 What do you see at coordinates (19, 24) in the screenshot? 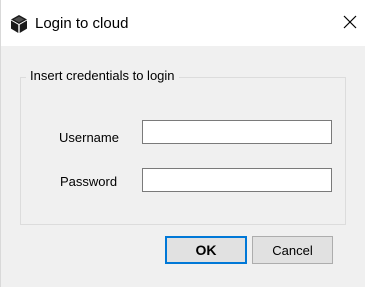
I see `cube-icon` at bounding box center [19, 24].